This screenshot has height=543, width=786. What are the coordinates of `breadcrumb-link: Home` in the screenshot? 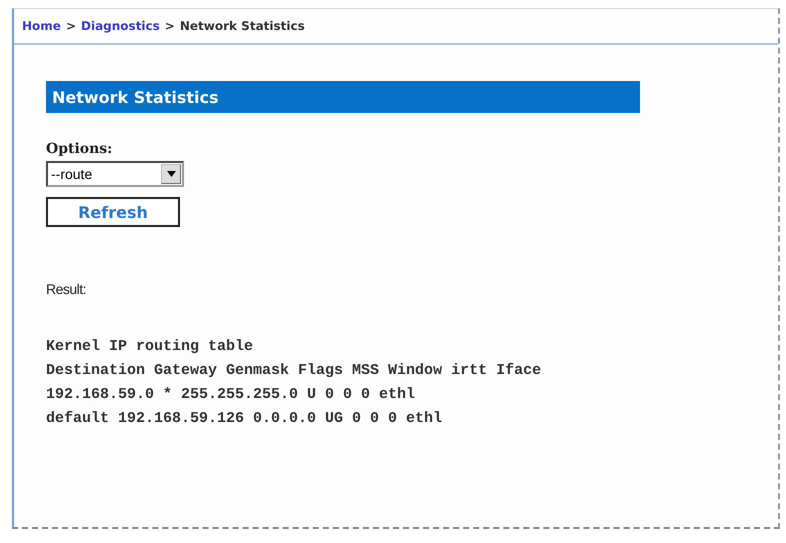 It's located at (41, 26).